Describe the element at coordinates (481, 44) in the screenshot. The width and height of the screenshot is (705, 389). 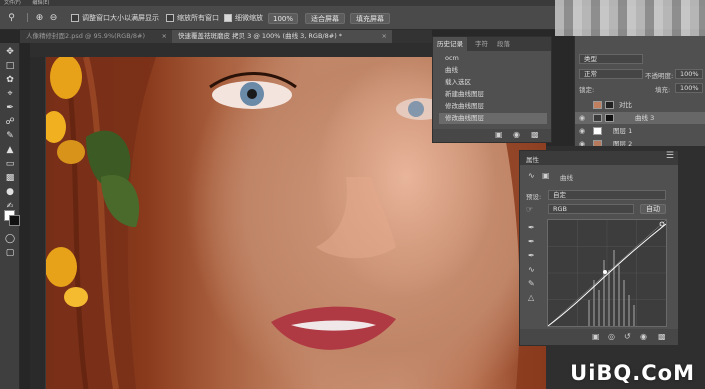
I see `tab-character: 字符` at that location.